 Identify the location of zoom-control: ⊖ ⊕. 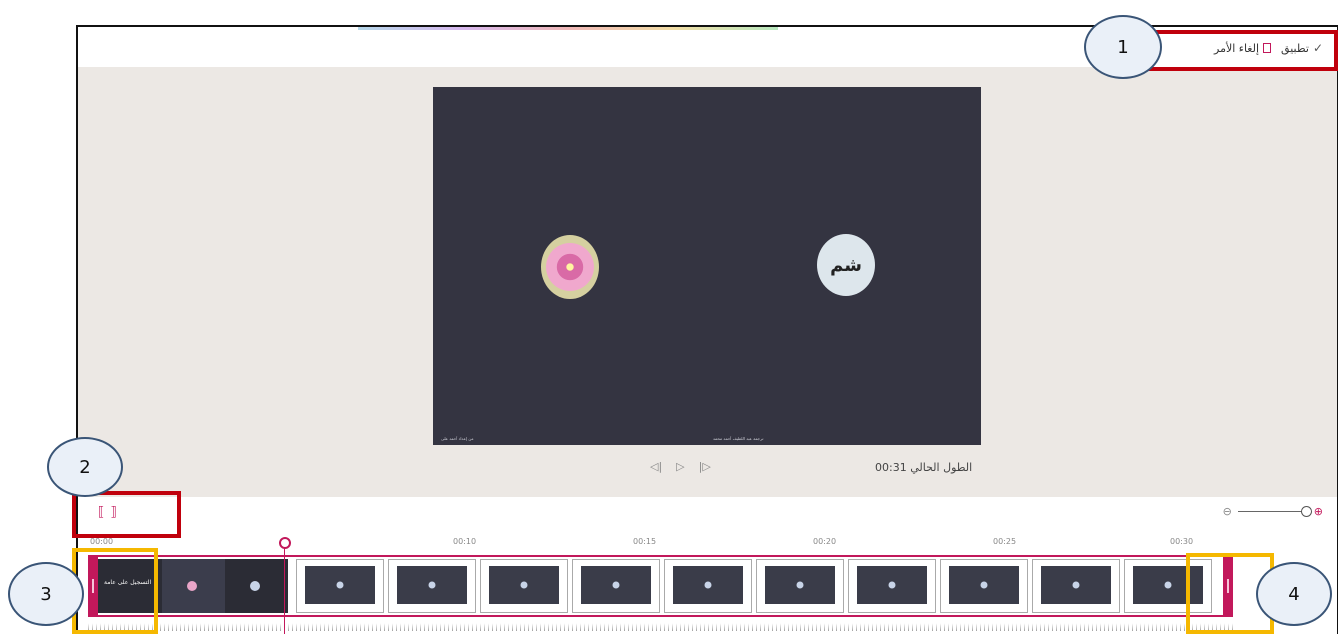
(1273, 511).